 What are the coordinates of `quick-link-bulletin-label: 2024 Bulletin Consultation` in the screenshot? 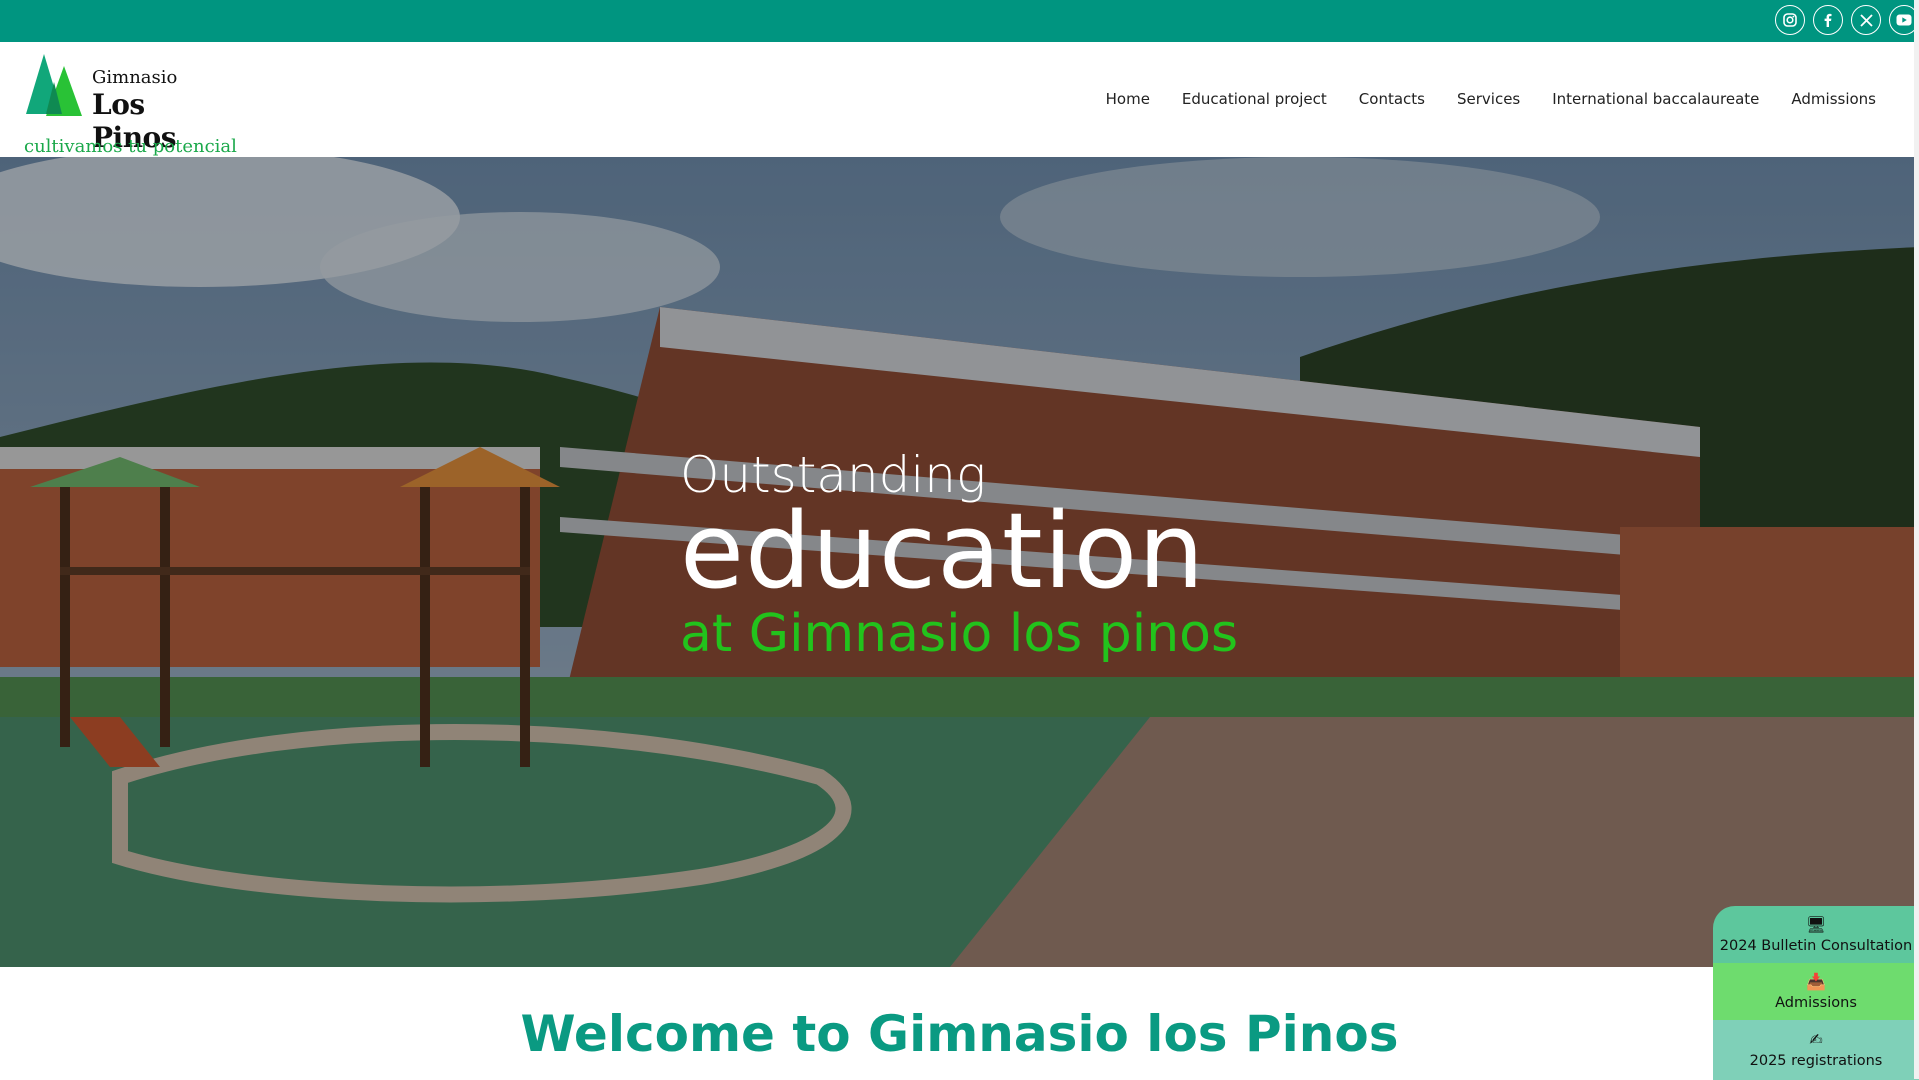 It's located at (1816, 945).